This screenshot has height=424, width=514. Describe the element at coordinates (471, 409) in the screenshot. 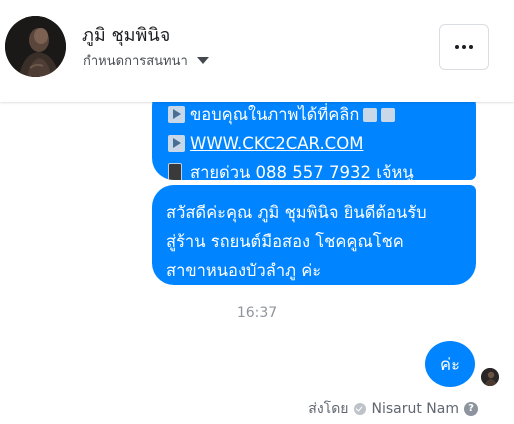

I see `help-icon: ?` at that location.